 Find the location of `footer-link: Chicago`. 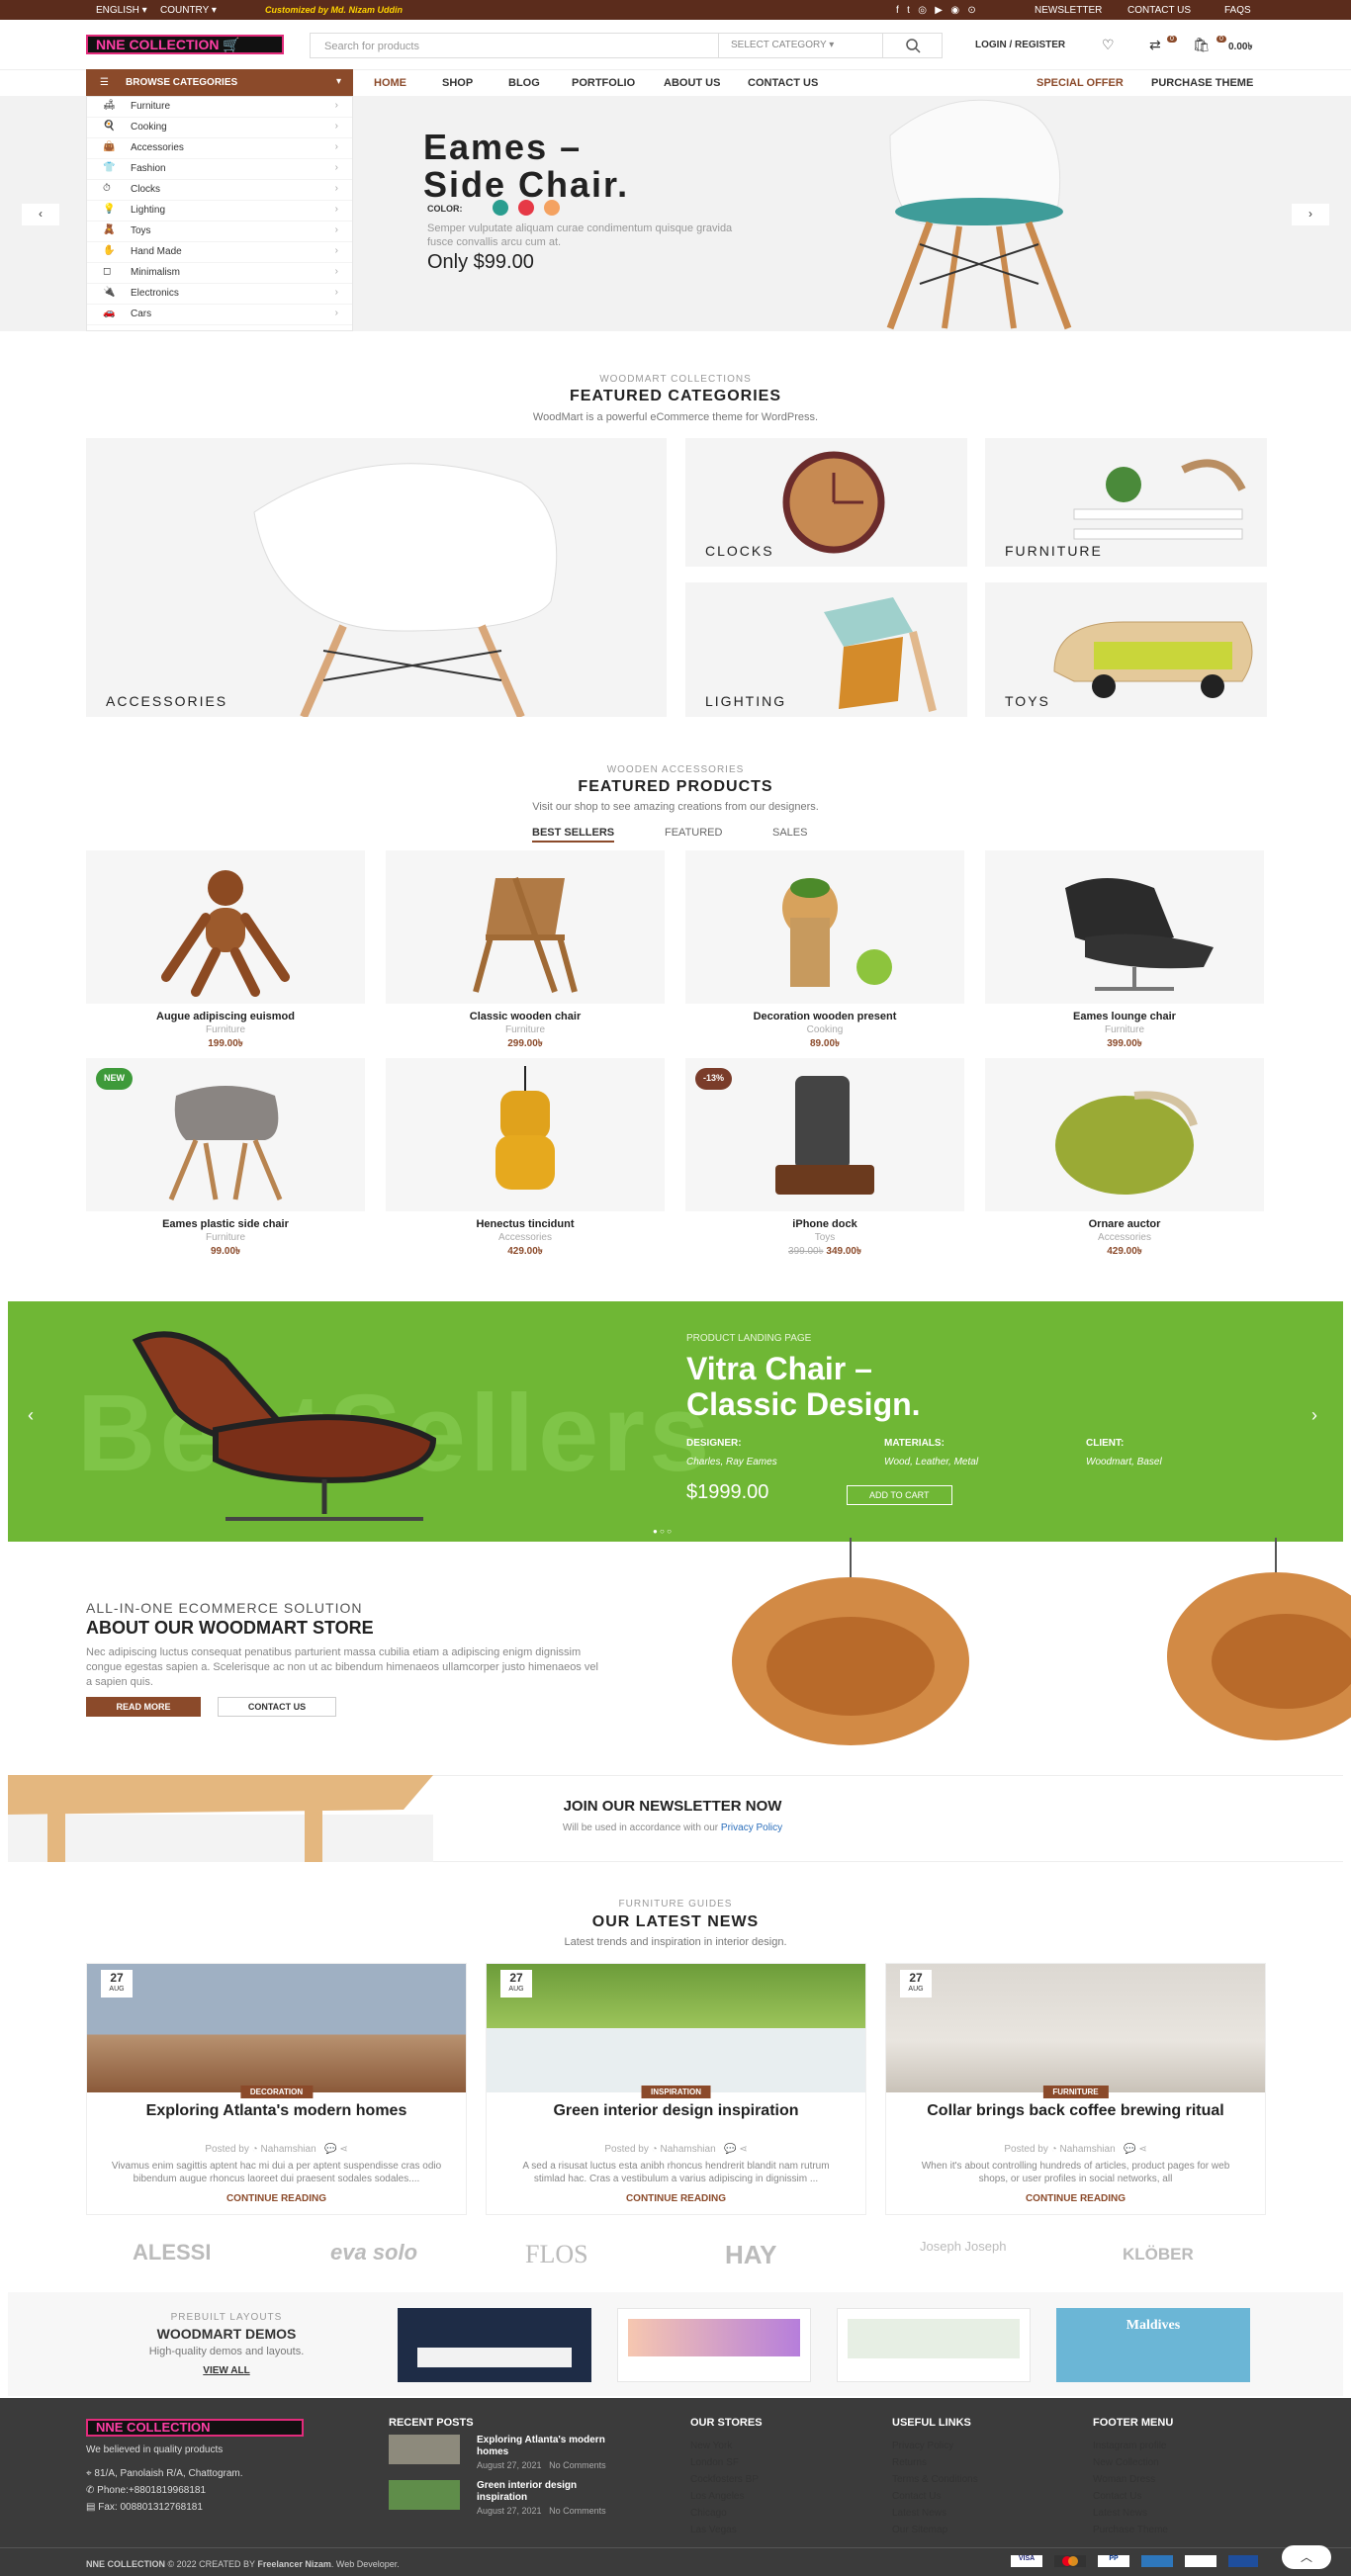

footer-link: Chicago is located at coordinates (726, 2513).